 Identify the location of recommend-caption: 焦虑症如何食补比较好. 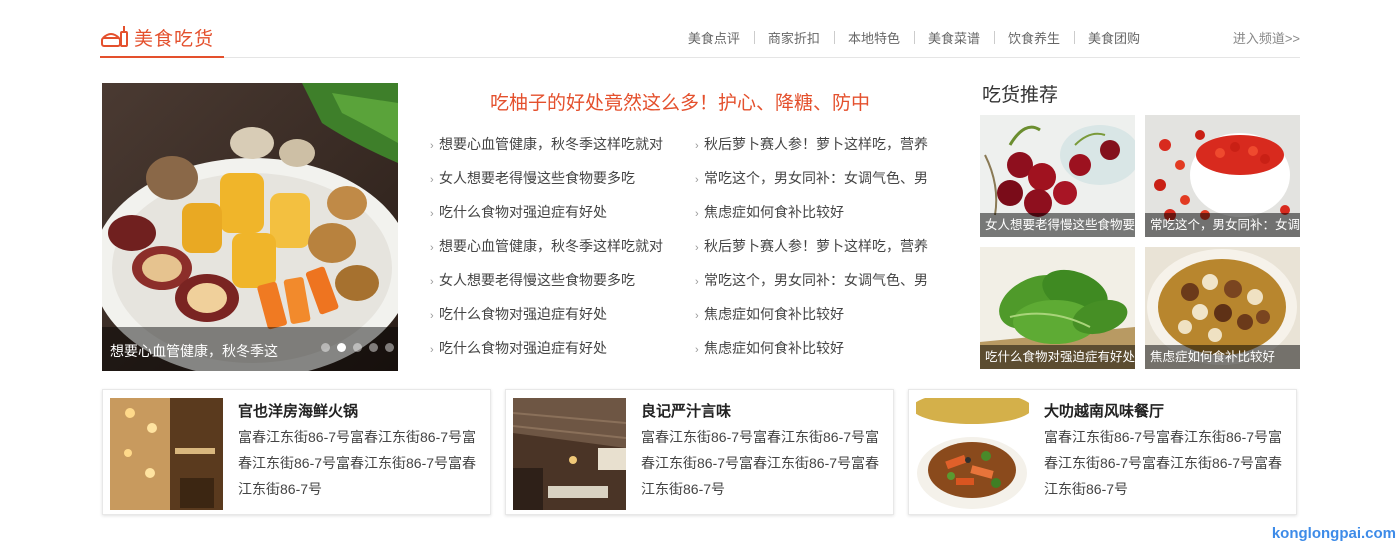
(1222, 357).